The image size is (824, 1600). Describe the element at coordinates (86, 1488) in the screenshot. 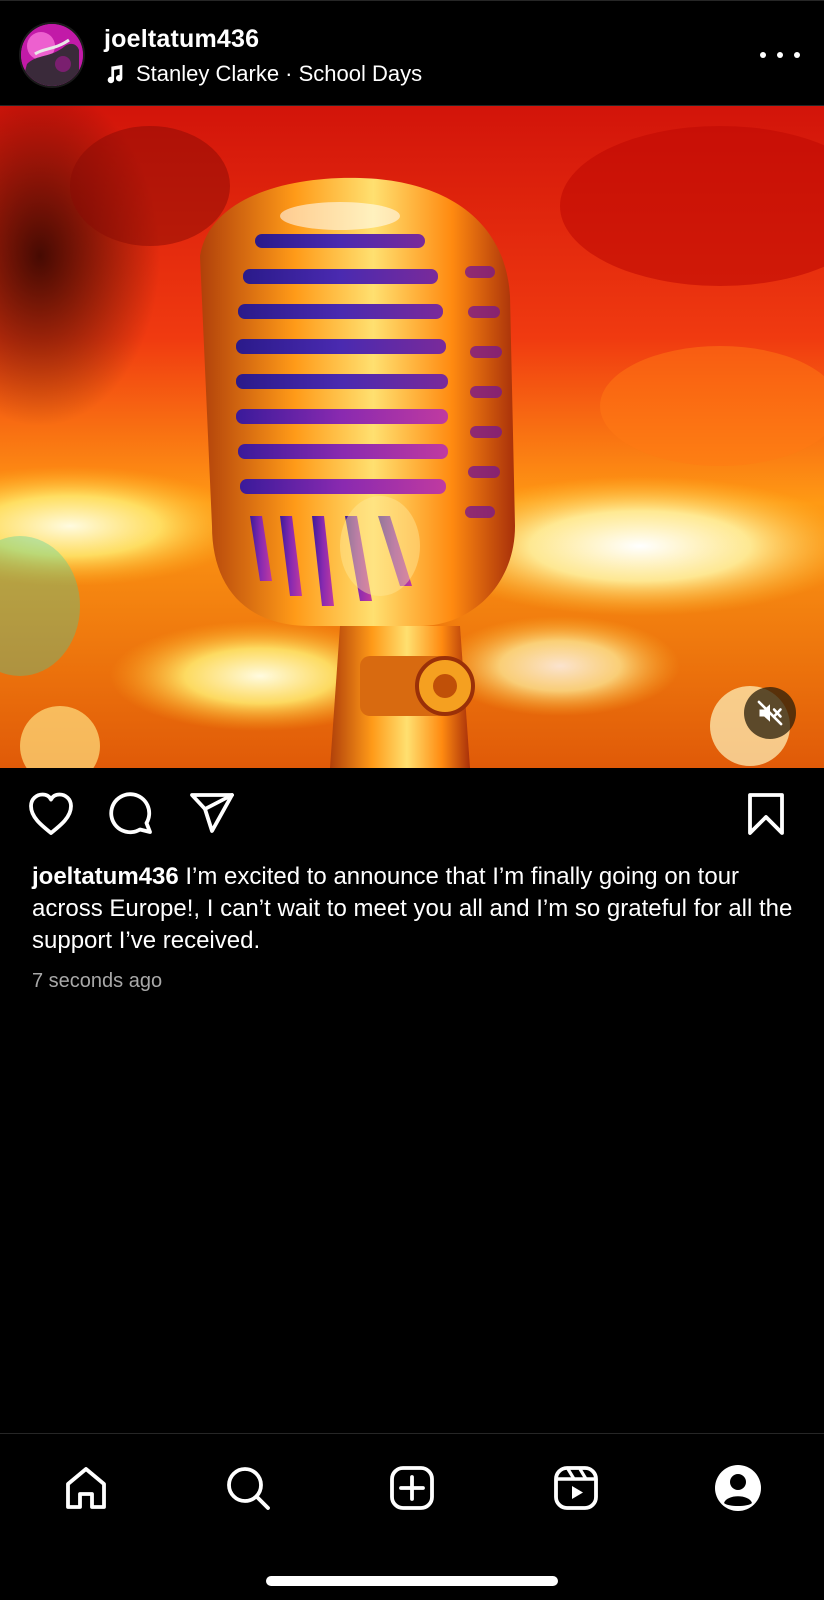

I see `home-icon` at that location.